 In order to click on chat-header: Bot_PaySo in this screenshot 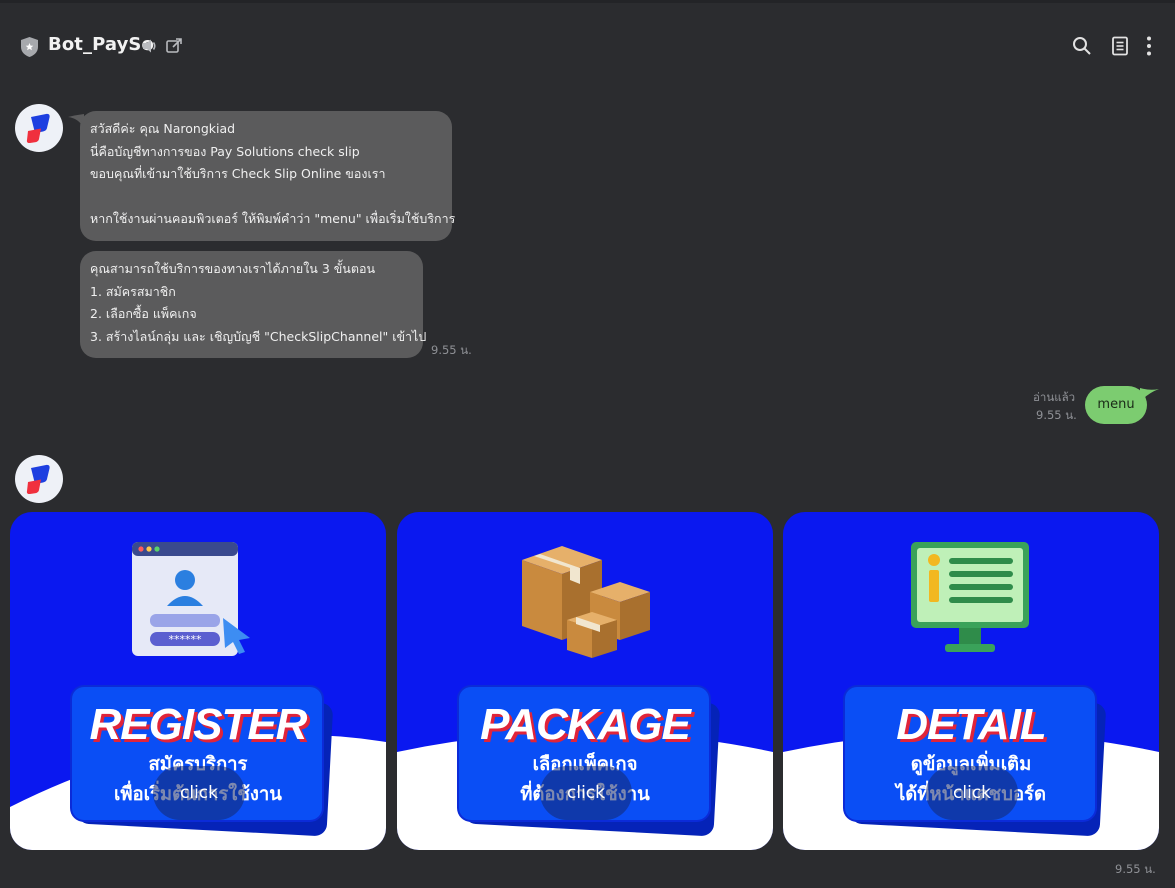, I will do `click(587, 46)`.